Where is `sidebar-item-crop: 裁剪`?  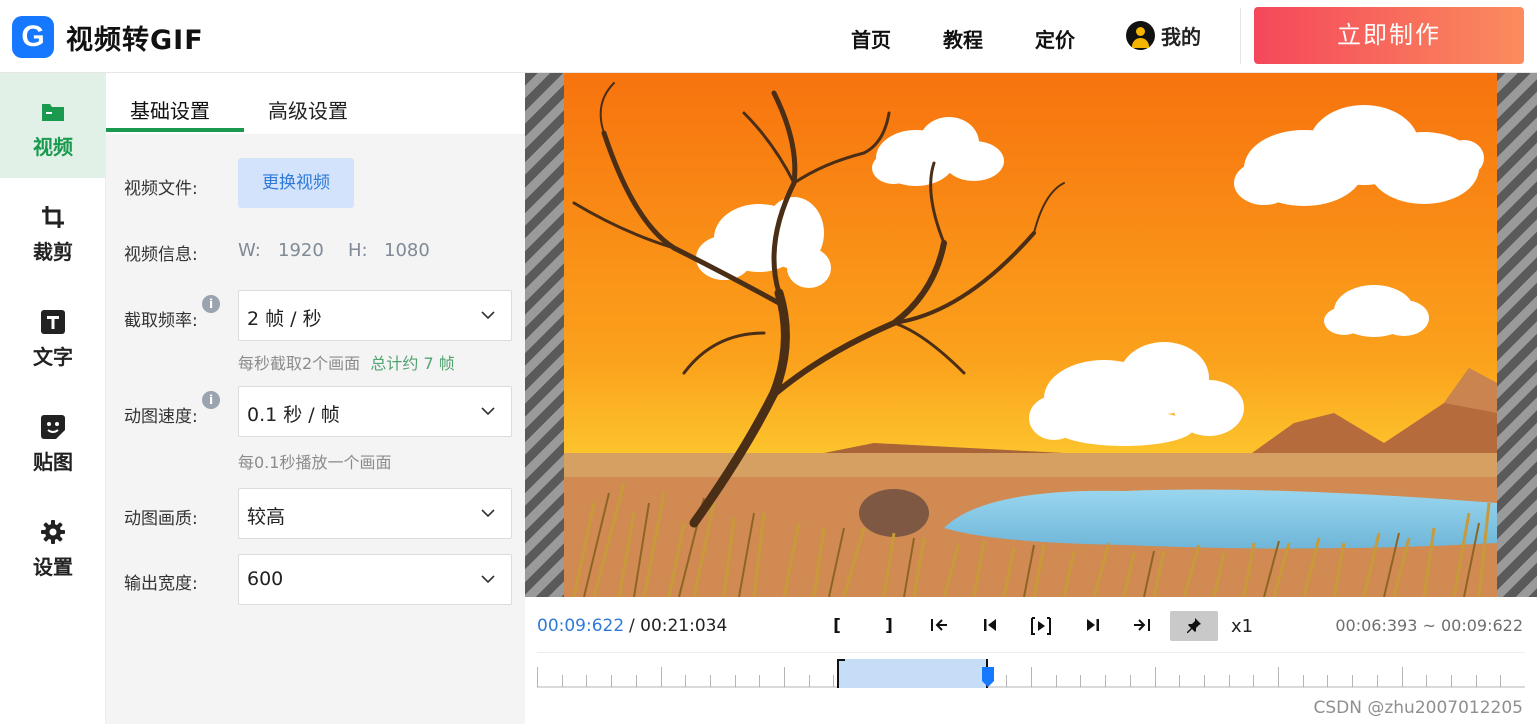 sidebar-item-crop: 裁剪 is located at coordinates (53, 230).